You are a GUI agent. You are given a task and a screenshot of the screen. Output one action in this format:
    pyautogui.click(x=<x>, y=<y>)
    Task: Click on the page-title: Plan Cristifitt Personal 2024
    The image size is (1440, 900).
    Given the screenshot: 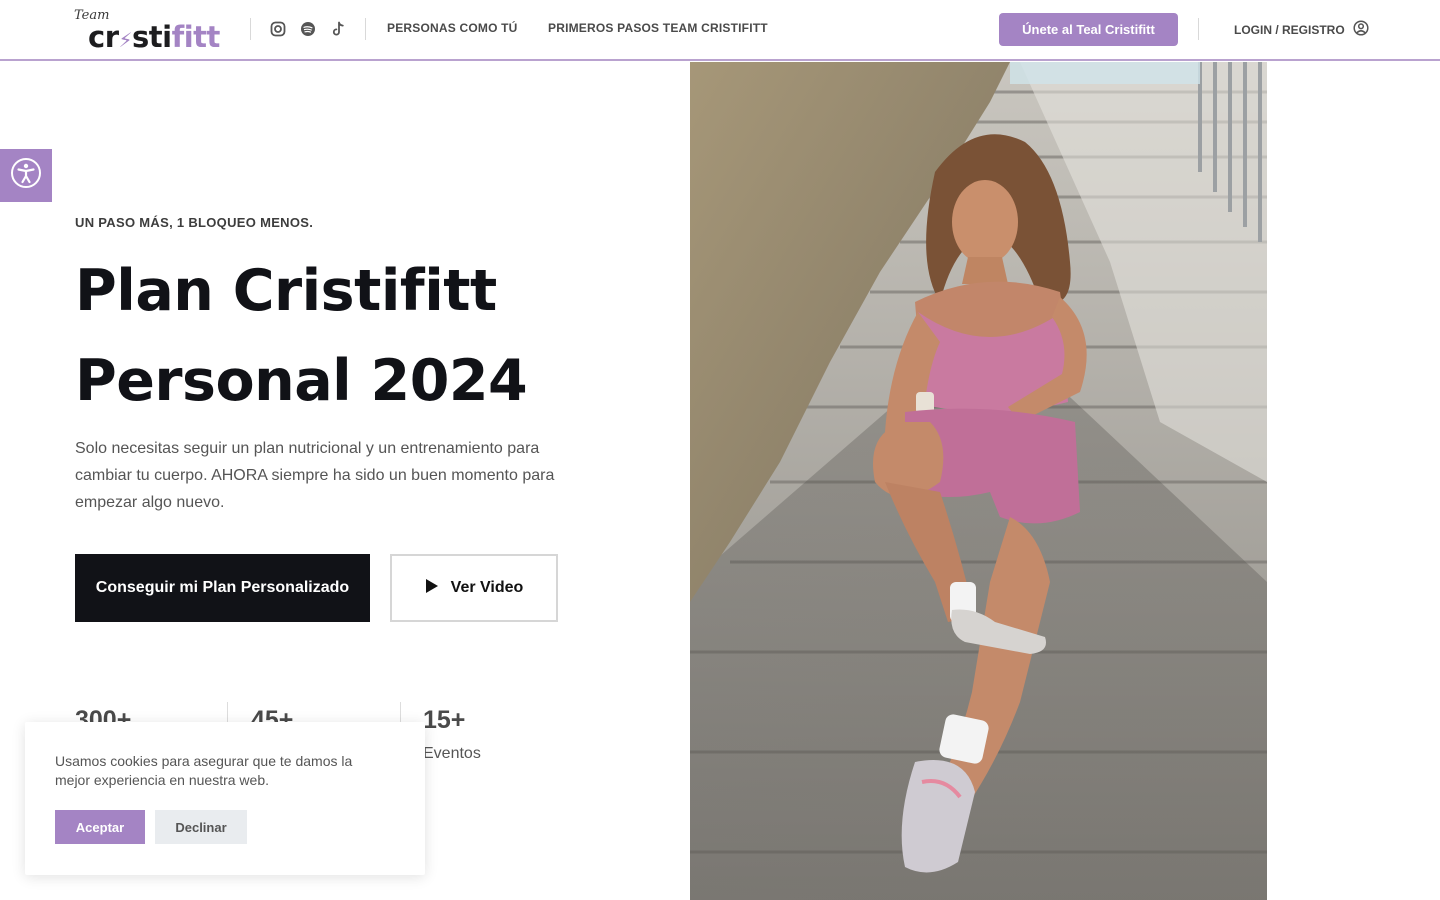 What is the action you would take?
    pyautogui.click(x=355, y=336)
    